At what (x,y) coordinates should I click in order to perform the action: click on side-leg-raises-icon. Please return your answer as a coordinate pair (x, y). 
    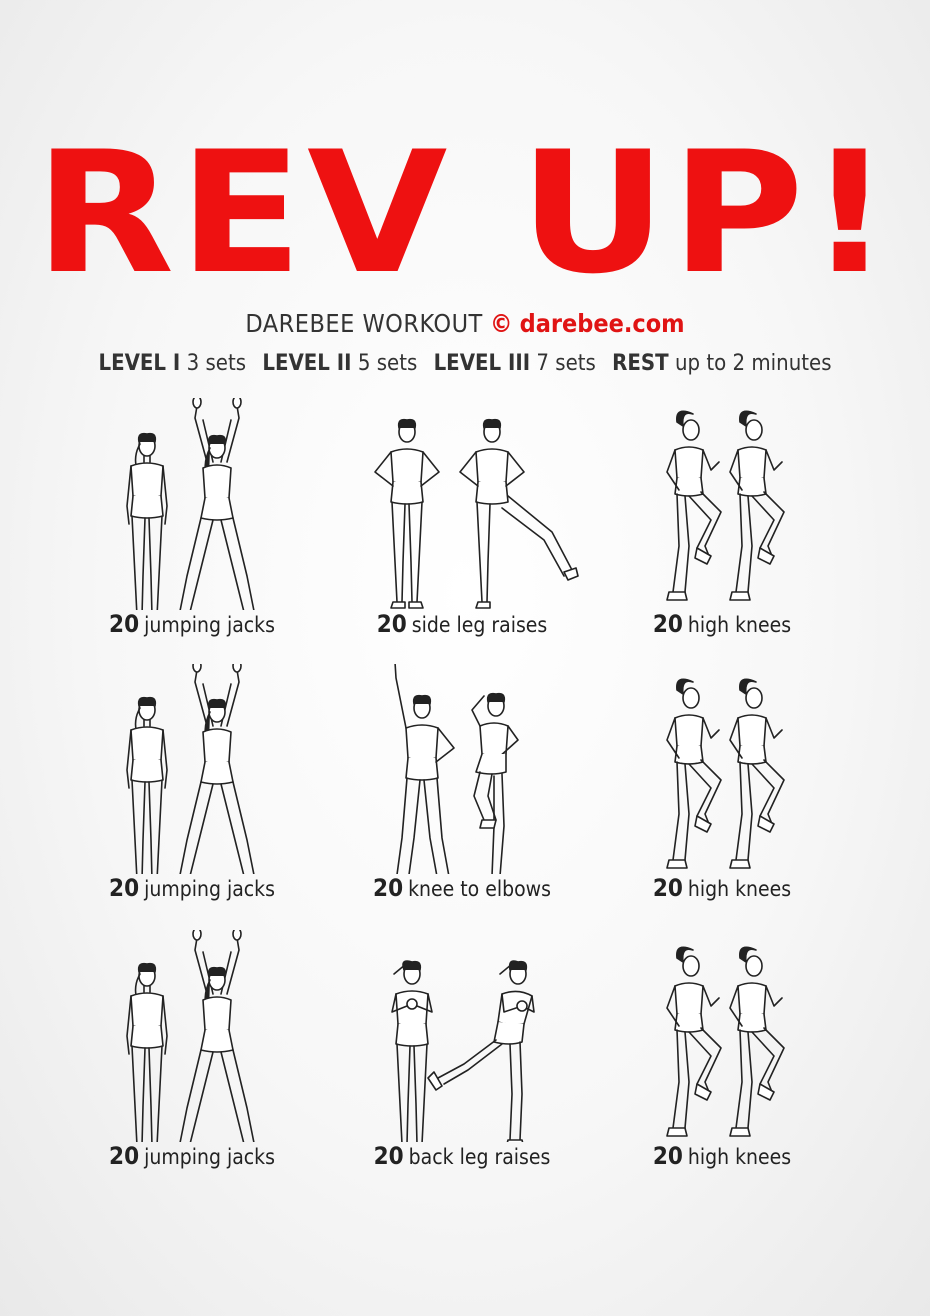
    Looking at the image, I should click on (476, 513).